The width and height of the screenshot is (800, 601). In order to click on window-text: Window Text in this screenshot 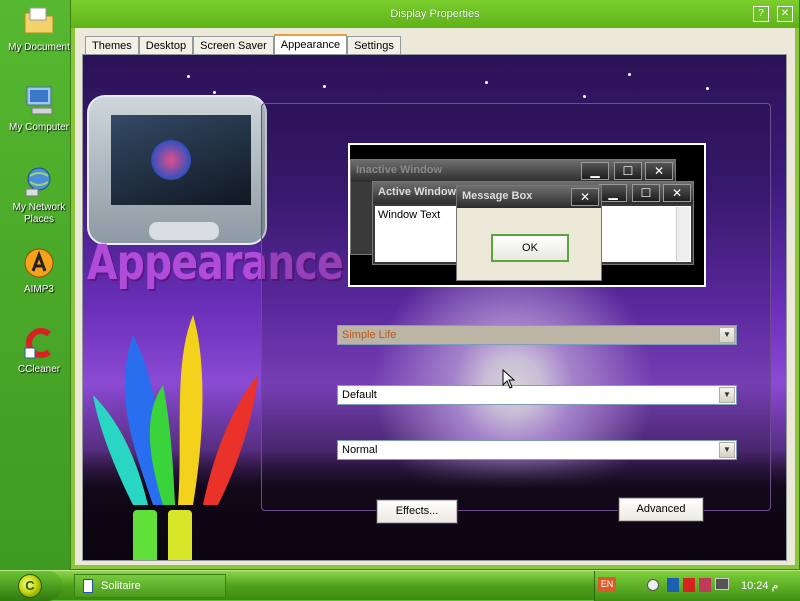, I will do `click(409, 215)`.